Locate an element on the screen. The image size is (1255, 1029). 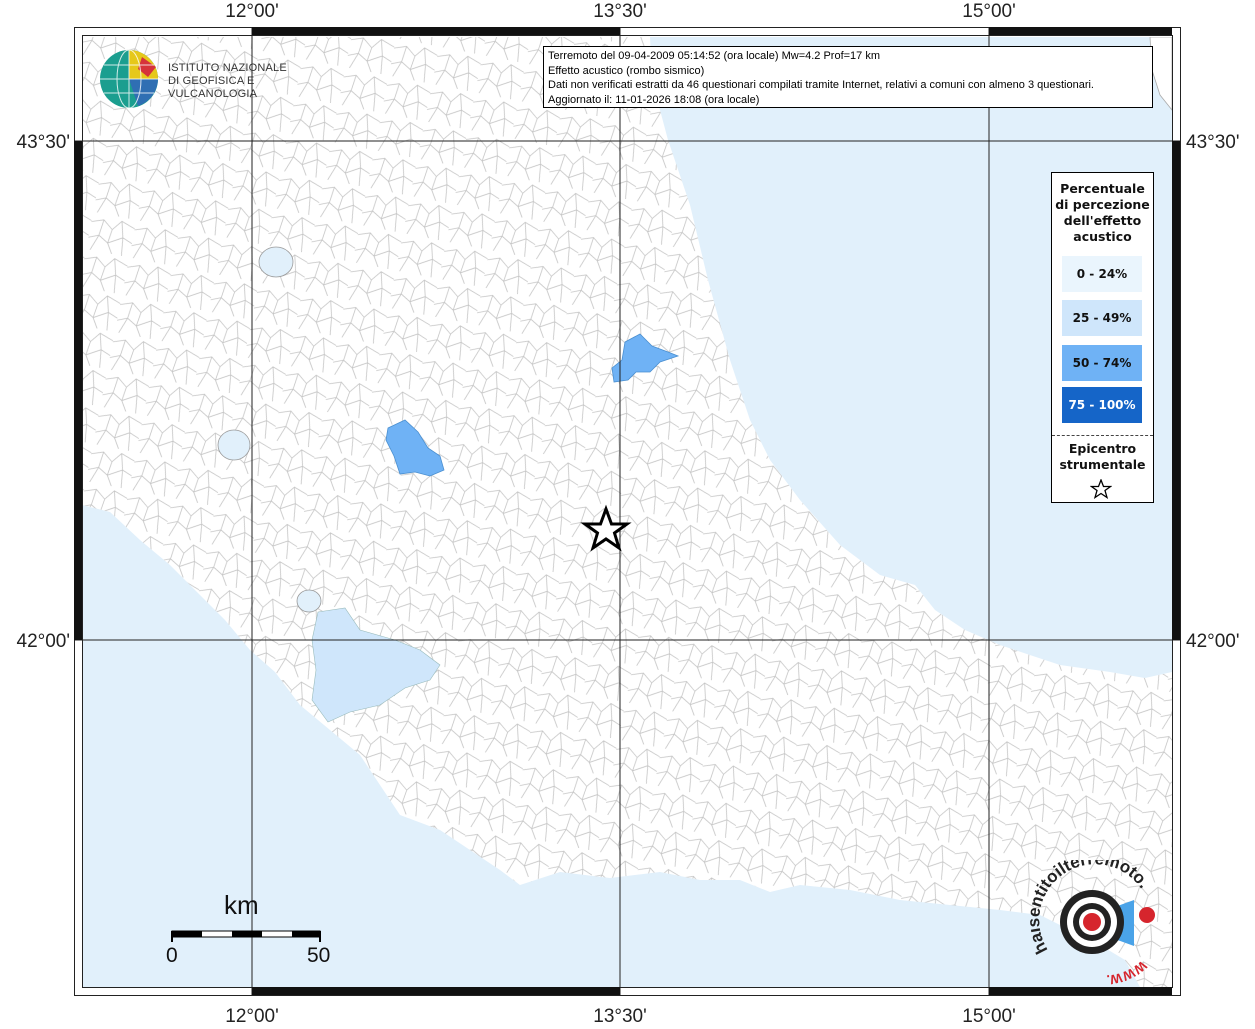
scale-min: 0 is located at coordinates (172, 955).